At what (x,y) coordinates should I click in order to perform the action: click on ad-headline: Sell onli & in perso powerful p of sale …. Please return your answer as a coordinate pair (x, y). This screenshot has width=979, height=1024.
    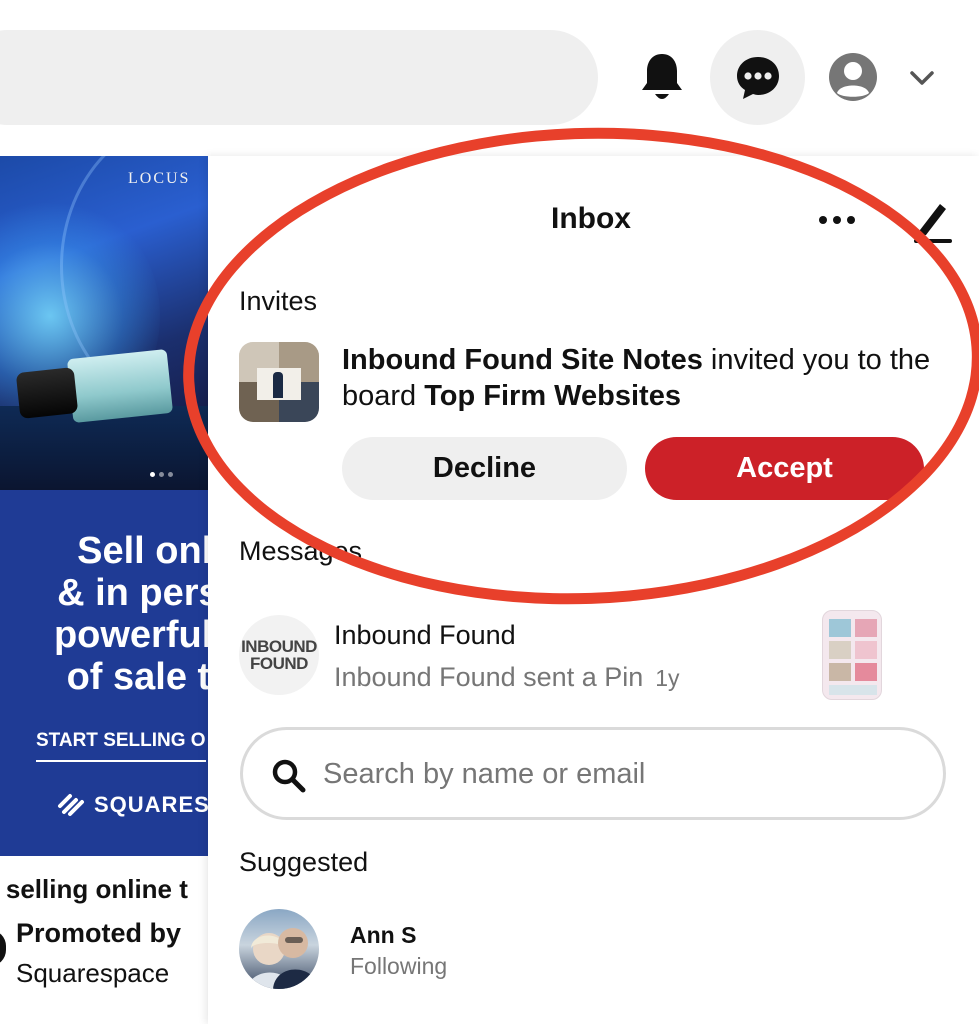
    Looking at the image, I should click on (130, 614).